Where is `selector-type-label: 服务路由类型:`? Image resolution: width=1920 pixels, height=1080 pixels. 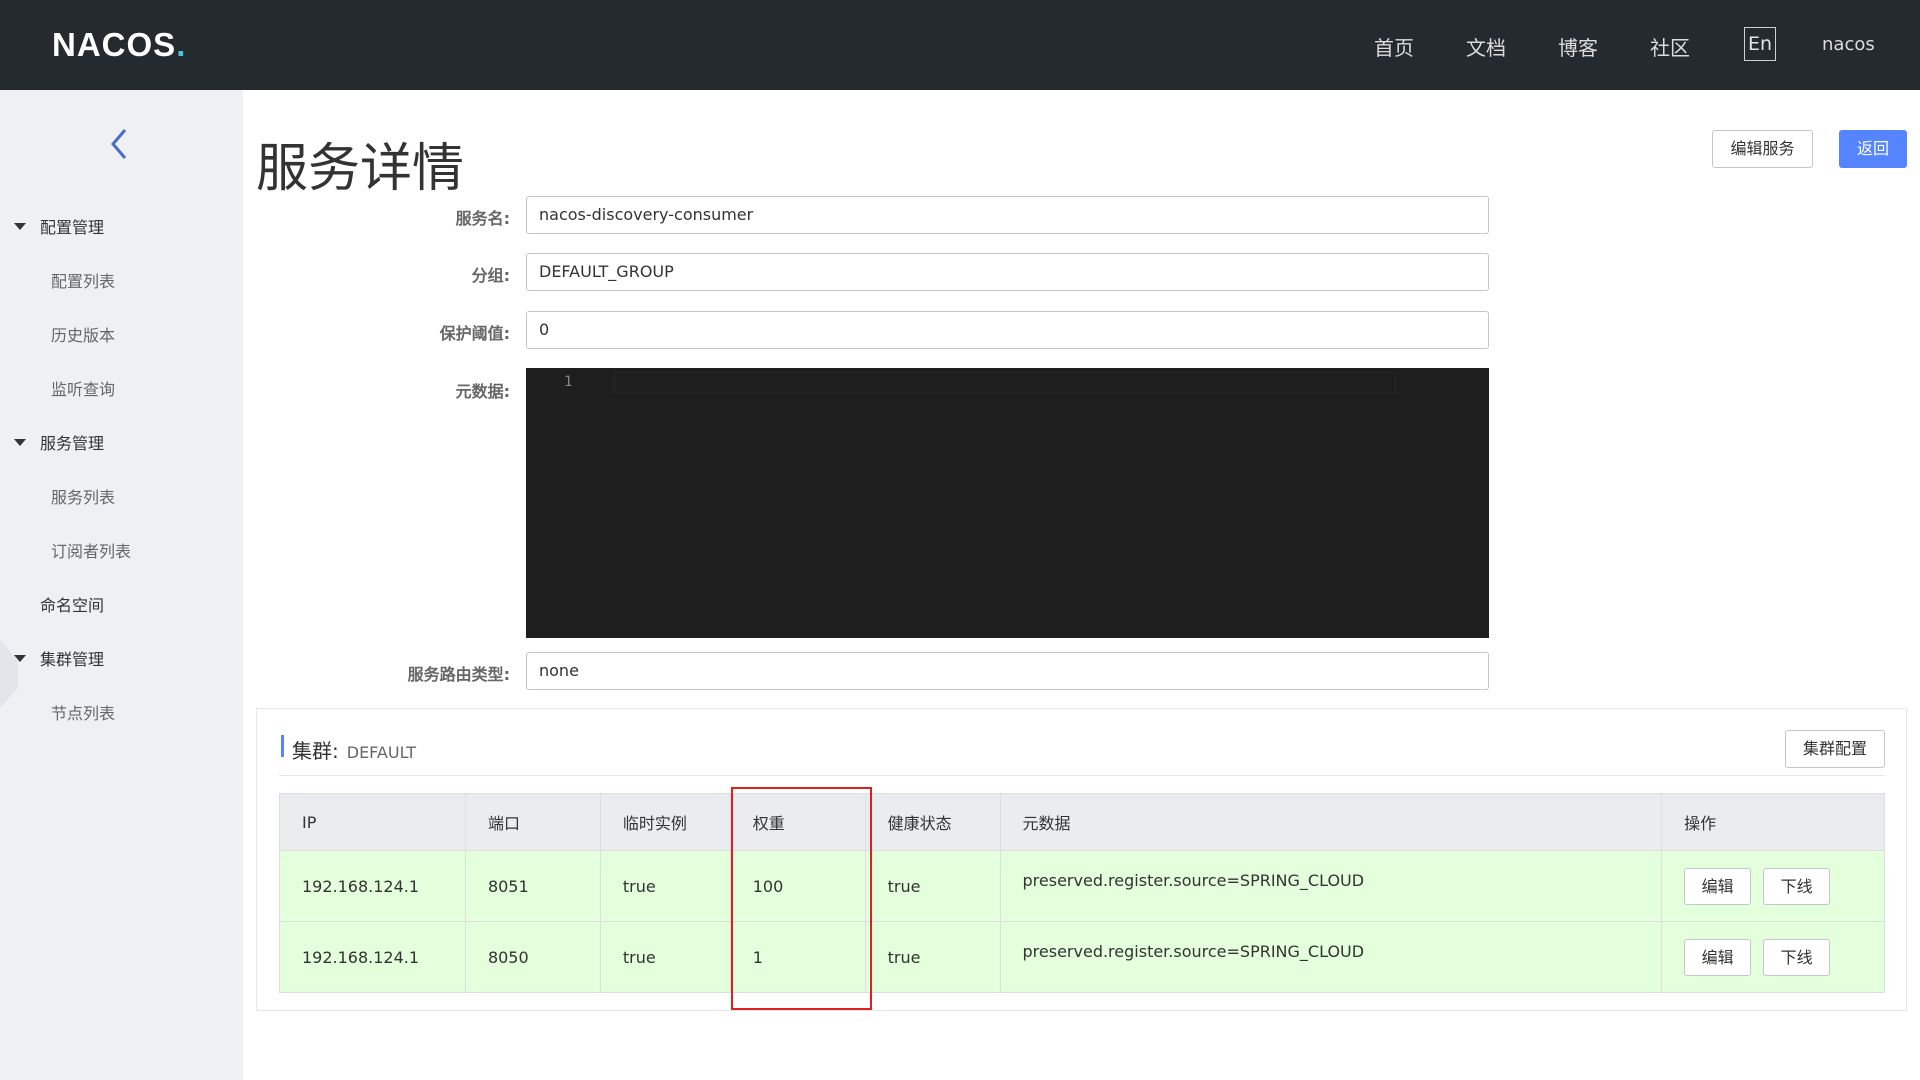 selector-type-label: 服务路由类型: is located at coordinates (458, 674).